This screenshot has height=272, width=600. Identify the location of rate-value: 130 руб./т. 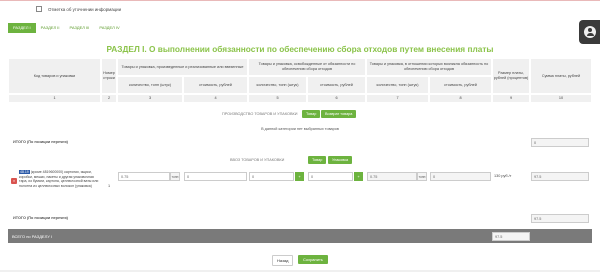
(503, 176).